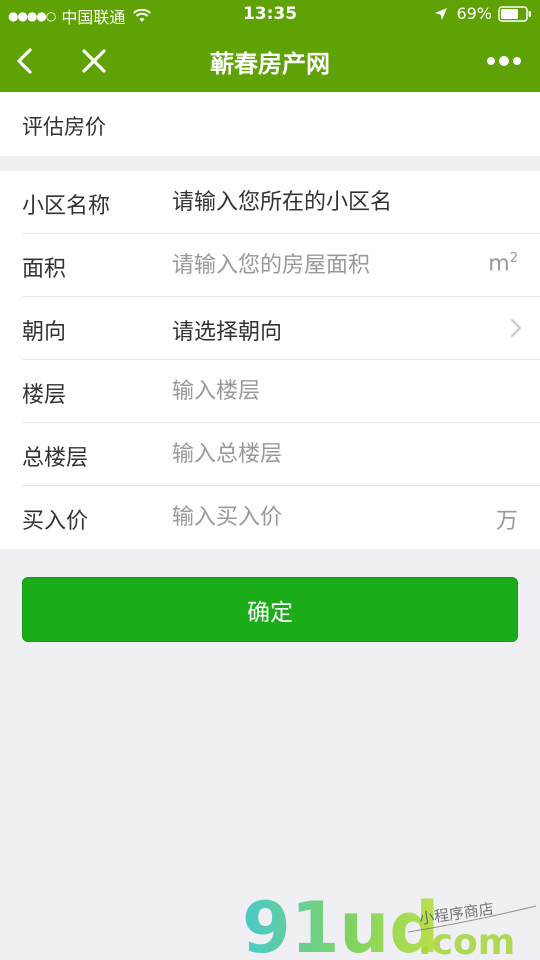 The image size is (540, 960). I want to click on chevron-right-icon, so click(516, 328).